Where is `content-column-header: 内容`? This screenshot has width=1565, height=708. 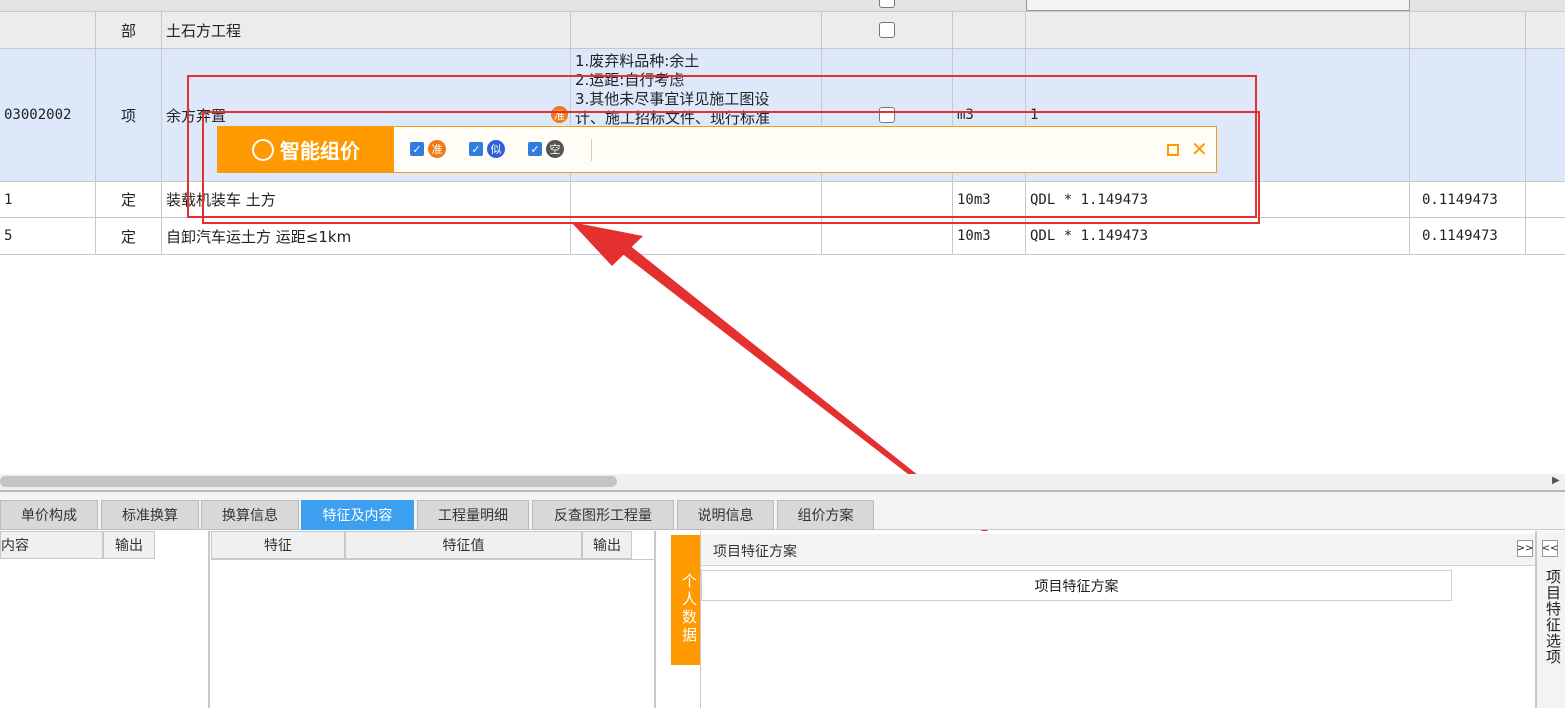
content-column-header: 内容 is located at coordinates (51, 545).